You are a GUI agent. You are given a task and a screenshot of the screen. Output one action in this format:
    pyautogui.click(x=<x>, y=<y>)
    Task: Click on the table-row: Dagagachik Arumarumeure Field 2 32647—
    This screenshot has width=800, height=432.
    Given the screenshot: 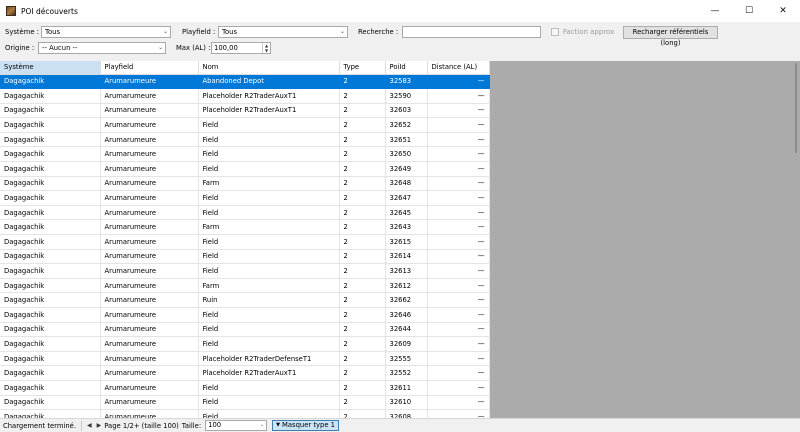 What is the action you would take?
    pyautogui.click(x=245, y=198)
    